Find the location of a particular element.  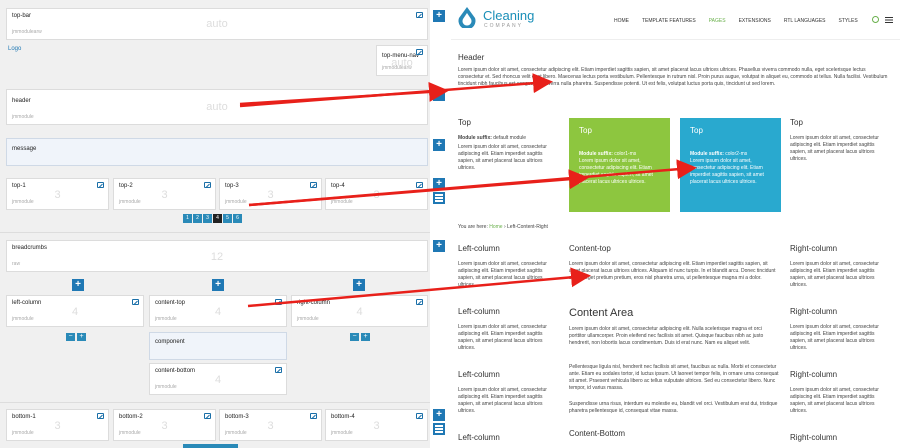

top-1-suffix: Module suffix: default module is located at coordinates (492, 138).